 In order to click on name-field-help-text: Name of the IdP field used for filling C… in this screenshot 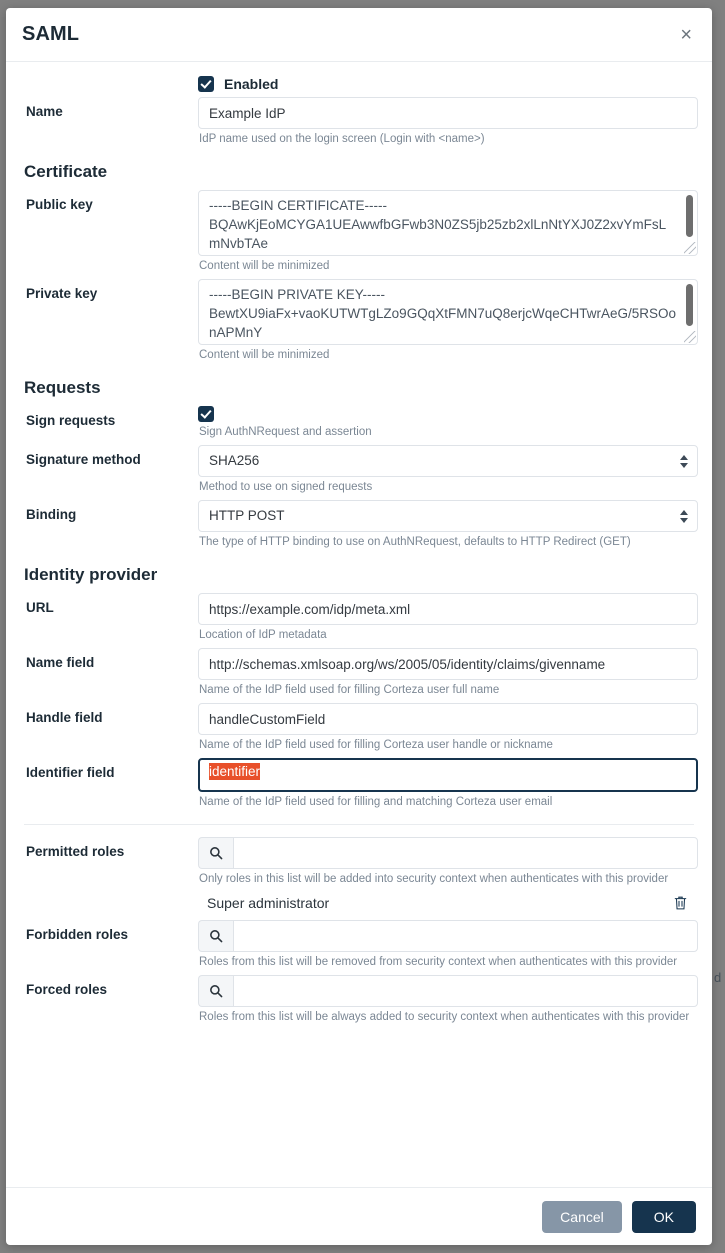, I will do `click(349, 690)`.